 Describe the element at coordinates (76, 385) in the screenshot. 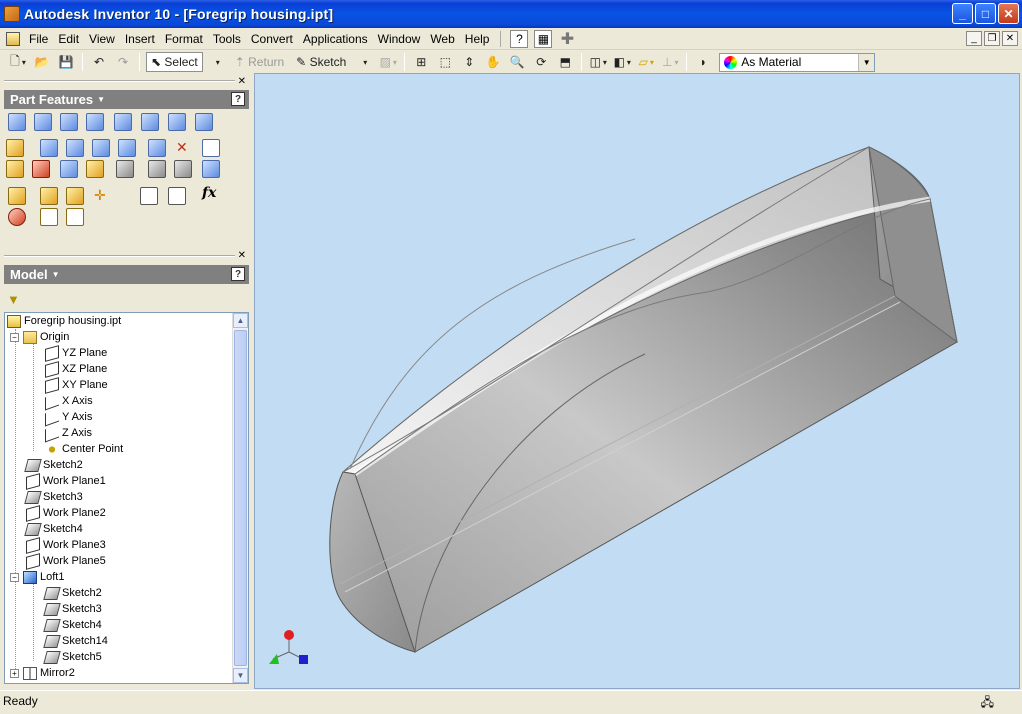

I see `tree-item-xy-plane: XY Plane` at that location.